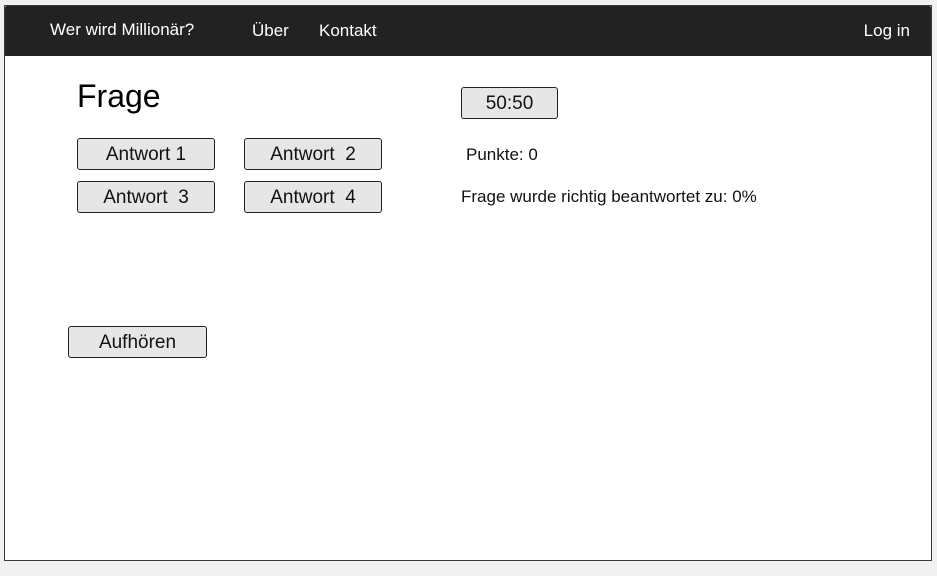 The width and height of the screenshot is (937, 576). I want to click on quit-button: Aufhören, so click(137, 342).